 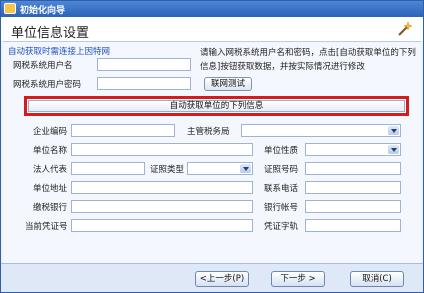 I want to click on footer-bar: <上一步(P) 下一步 > 取消(C), so click(x=212, y=277).